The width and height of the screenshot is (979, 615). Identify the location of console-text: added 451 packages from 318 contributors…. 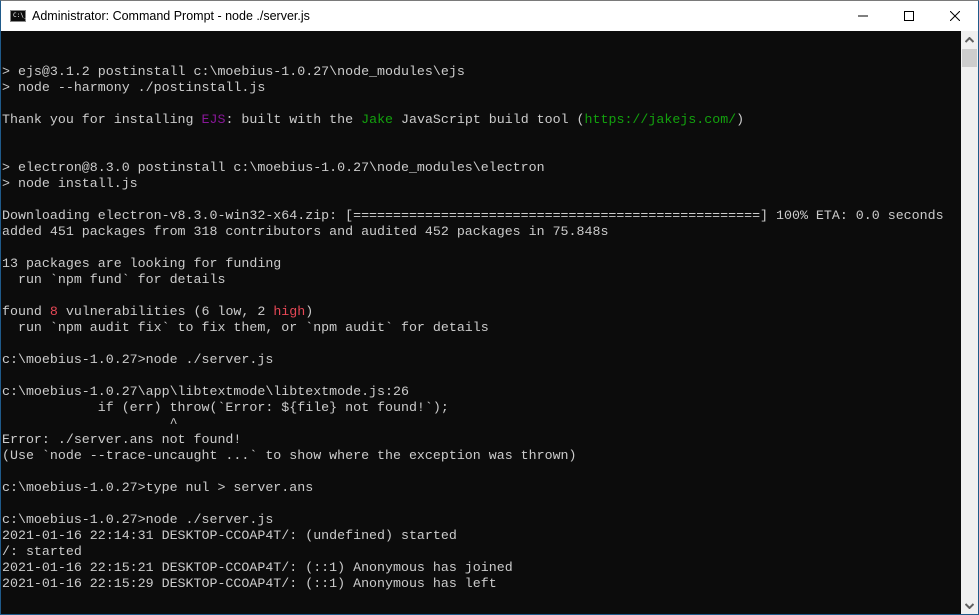
(305, 231).